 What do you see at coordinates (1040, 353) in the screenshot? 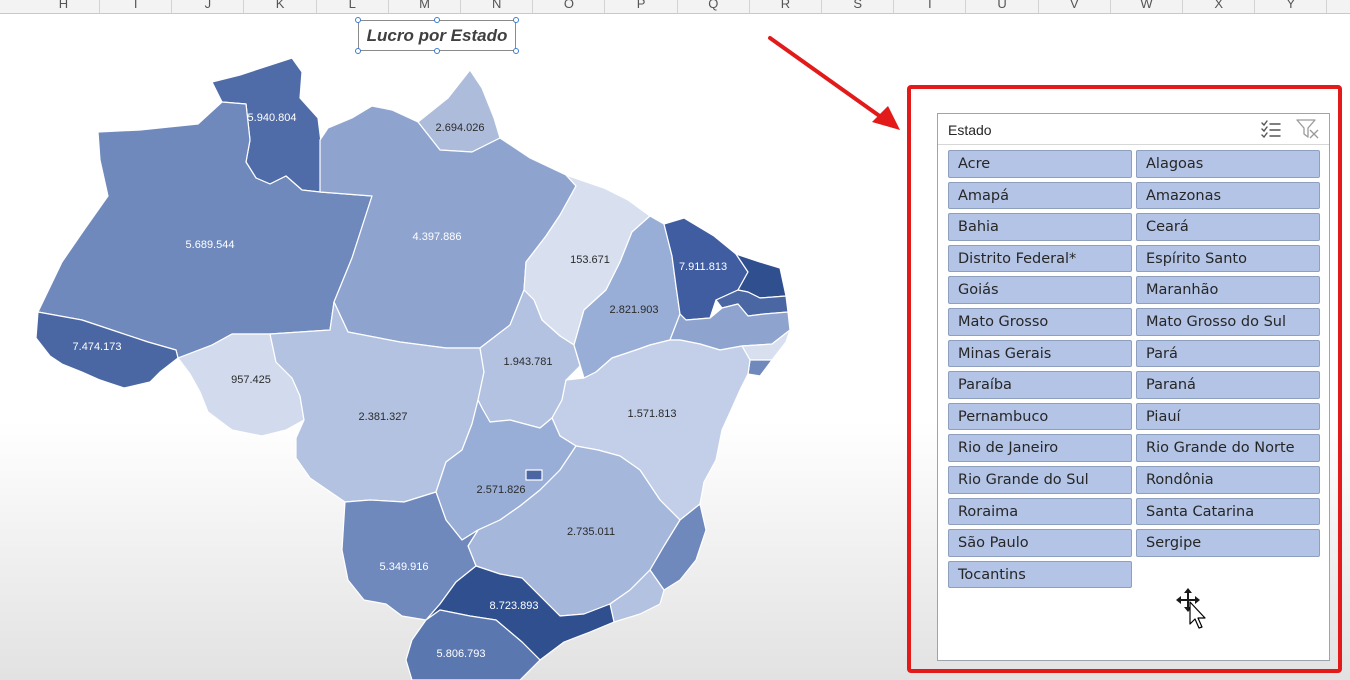
I see `slicer-item: Minas Gerais` at bounding box center [1040, 353].